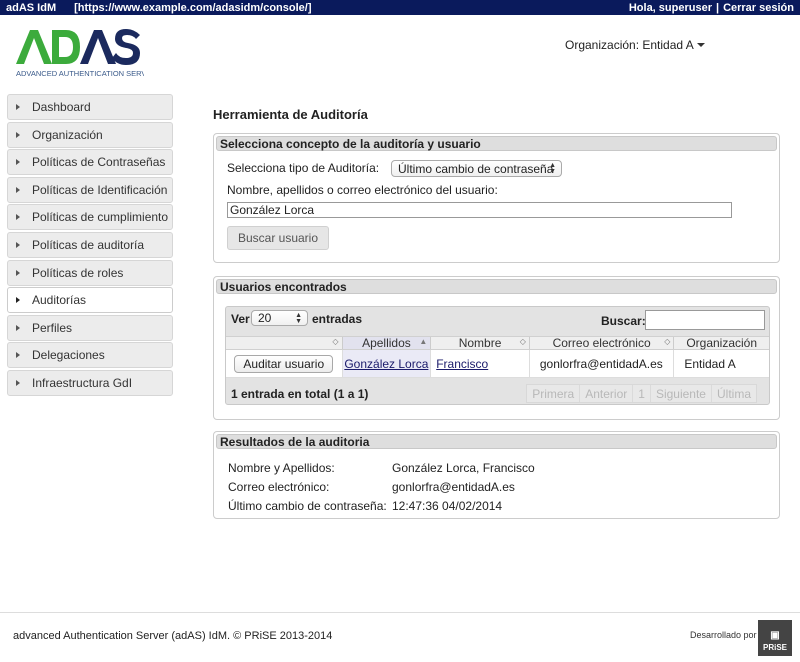  What do you see at coordinates (554, 393) in the screenshot?
I see `pager-first: Primera` at bounding box center [554, 393].